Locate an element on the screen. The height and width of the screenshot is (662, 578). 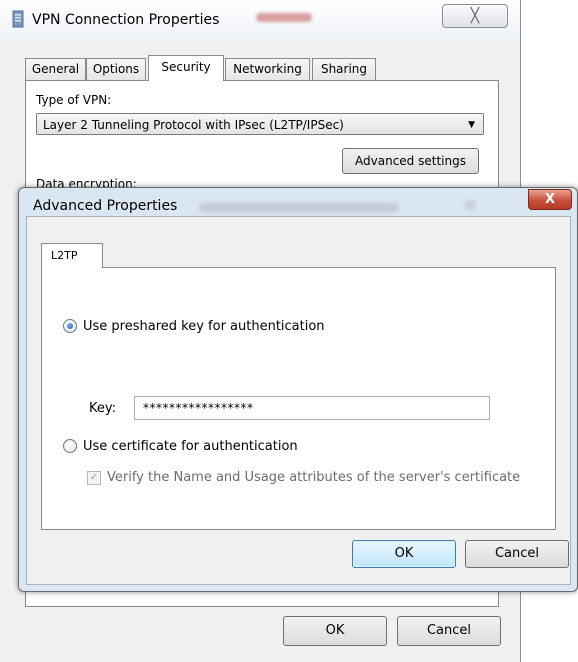
dialog-close-button: X is located at coordinates (550, 199).